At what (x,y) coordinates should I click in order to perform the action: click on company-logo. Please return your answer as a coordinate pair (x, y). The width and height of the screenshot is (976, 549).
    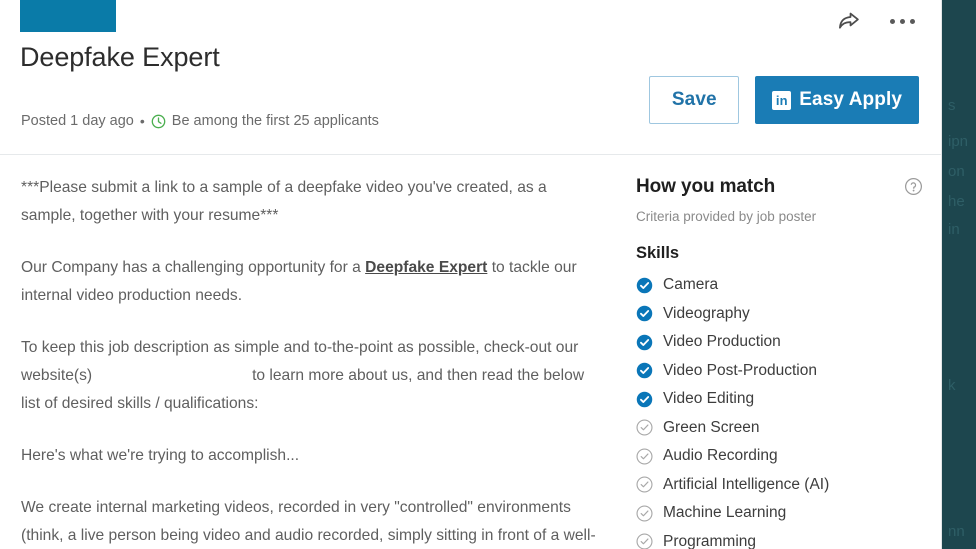
    Looking at the image, I should click on (68, 16).